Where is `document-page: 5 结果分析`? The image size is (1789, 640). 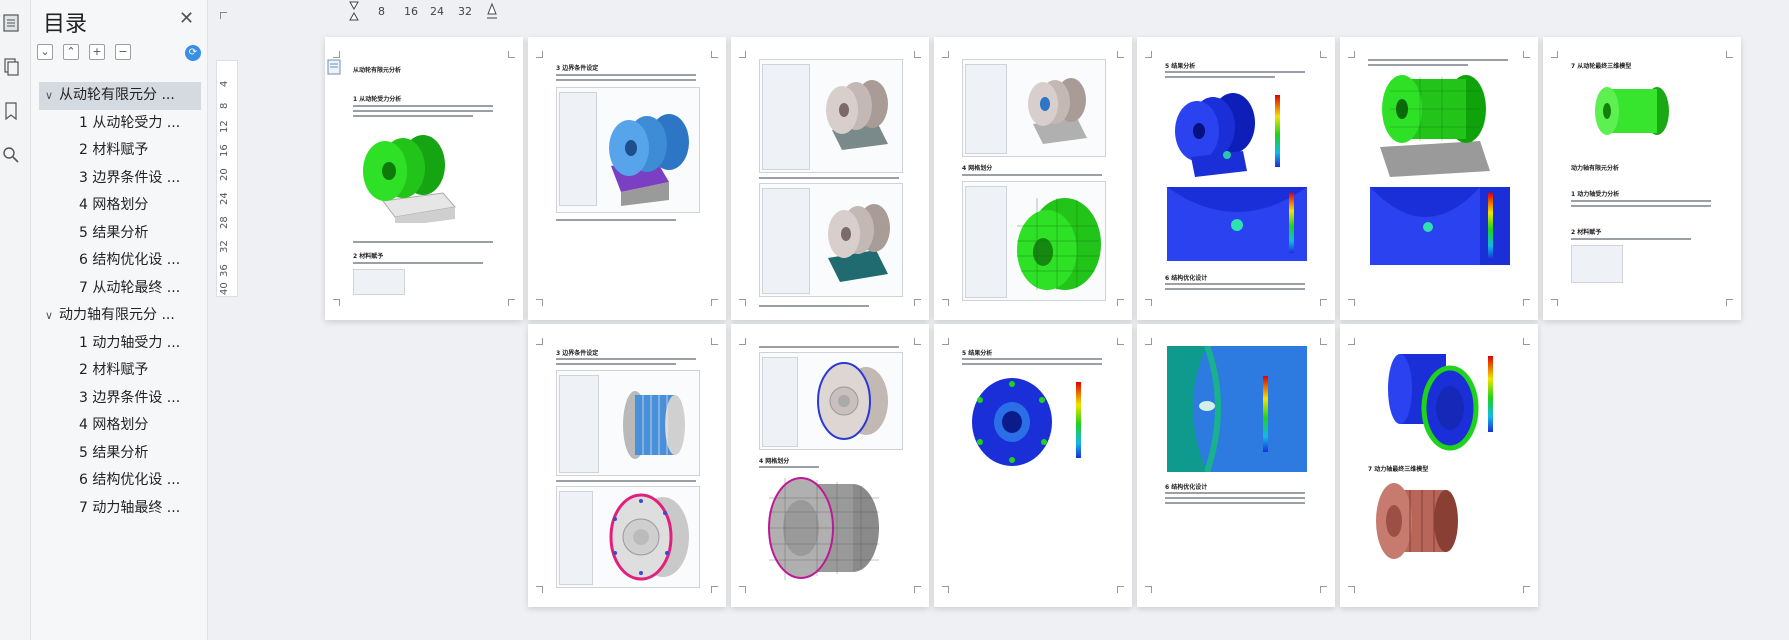
document-page: 5 结果分析 is located at coordinates (1033, 465).